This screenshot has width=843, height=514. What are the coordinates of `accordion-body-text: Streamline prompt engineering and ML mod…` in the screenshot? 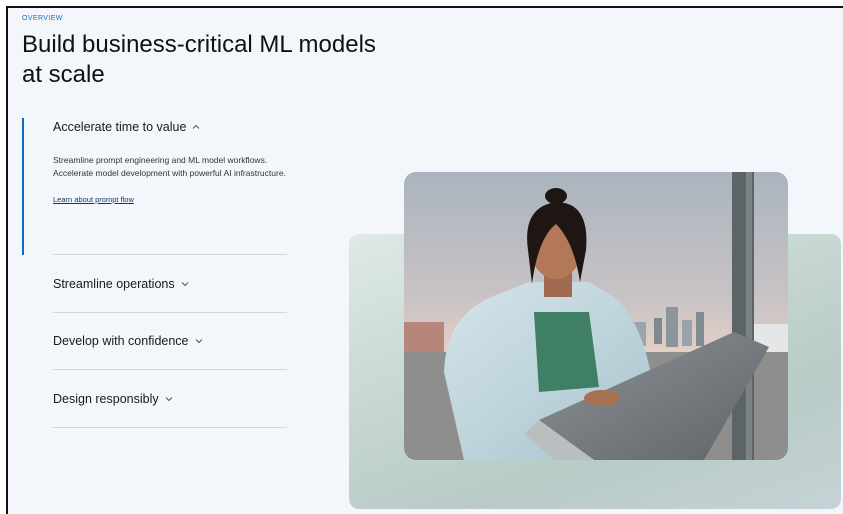 It's located at (169, 166).